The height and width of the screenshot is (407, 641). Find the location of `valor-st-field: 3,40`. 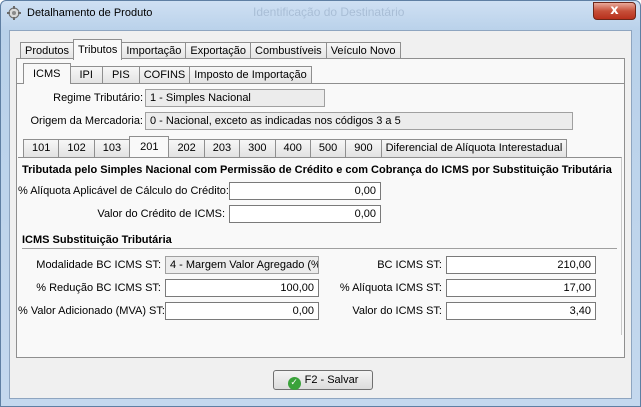

valor-st-field: 3,40 is located at coordinates (521, 311).